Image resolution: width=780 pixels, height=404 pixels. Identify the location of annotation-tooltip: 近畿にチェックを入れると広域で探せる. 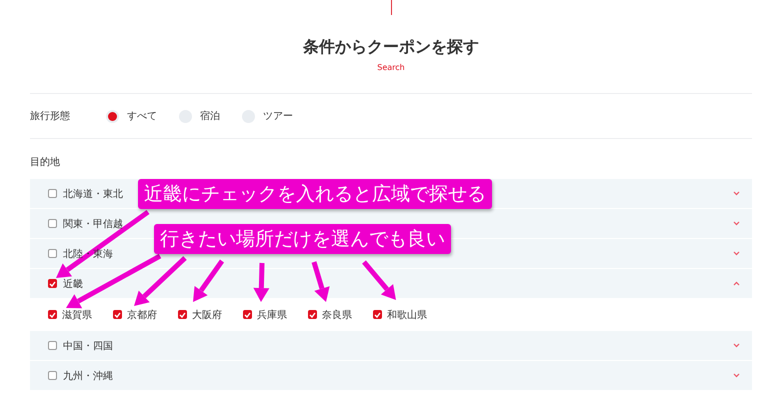
(315, 194).